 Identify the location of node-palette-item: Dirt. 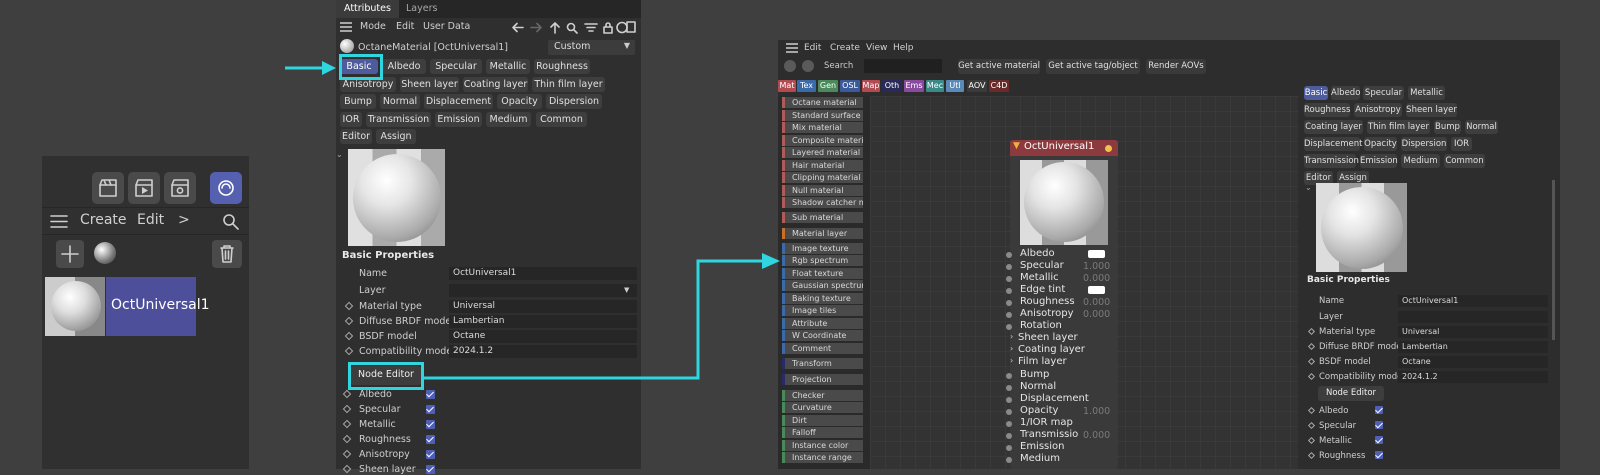
(822, 420).